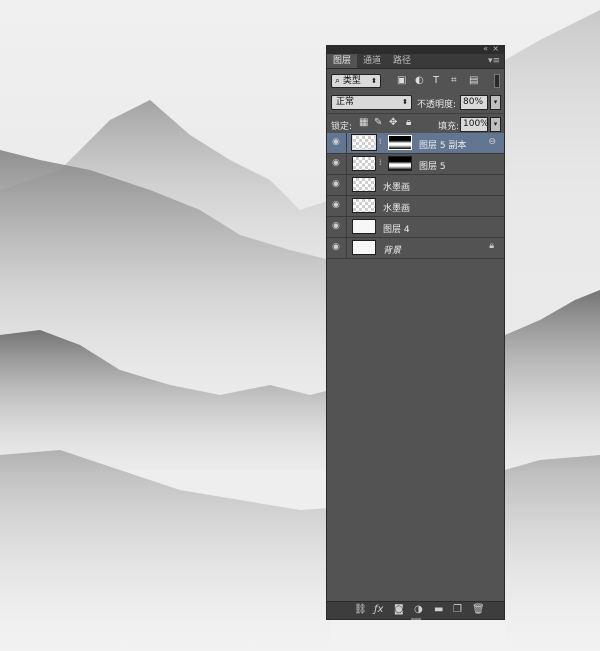 Image resolution: width=600 pixels, height=651 pixels. Describe the element at coordinates (399, 609) in the screenshot. I see `add-mask-icon: ◙` at that location.